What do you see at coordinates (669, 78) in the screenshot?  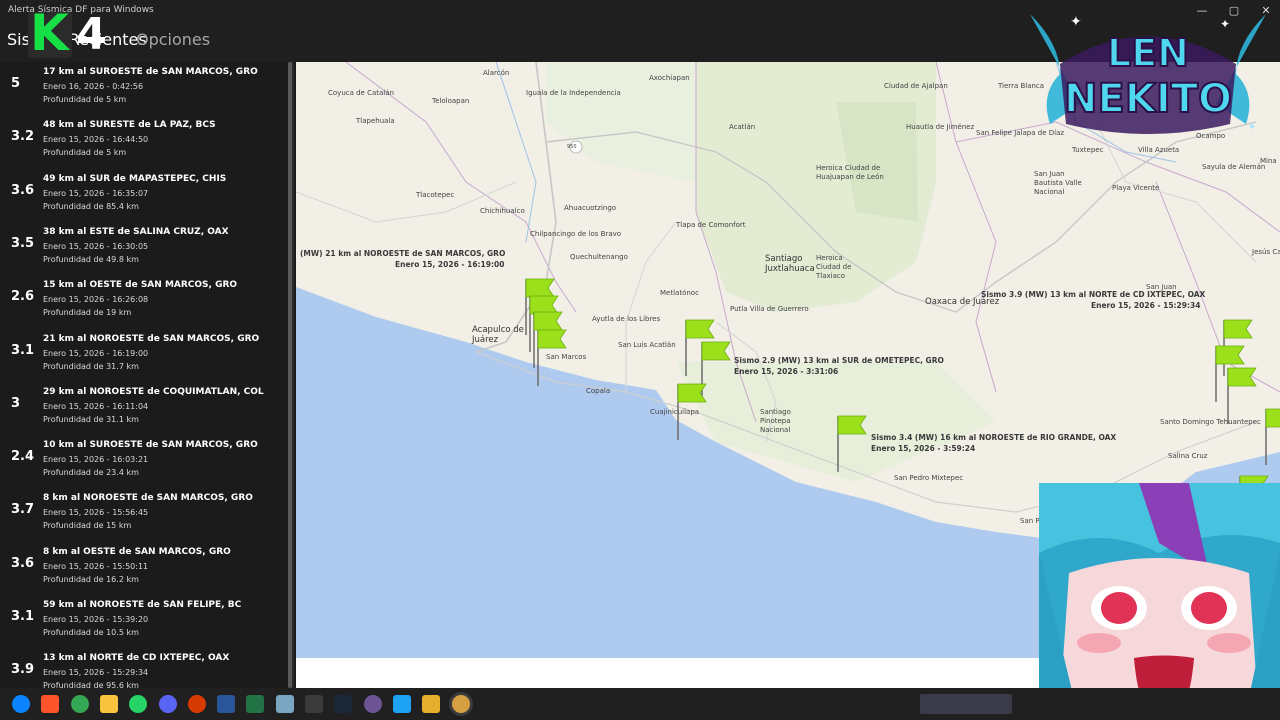 I see `map-place-label: Axochiapan` at bounding box center [669, 78].